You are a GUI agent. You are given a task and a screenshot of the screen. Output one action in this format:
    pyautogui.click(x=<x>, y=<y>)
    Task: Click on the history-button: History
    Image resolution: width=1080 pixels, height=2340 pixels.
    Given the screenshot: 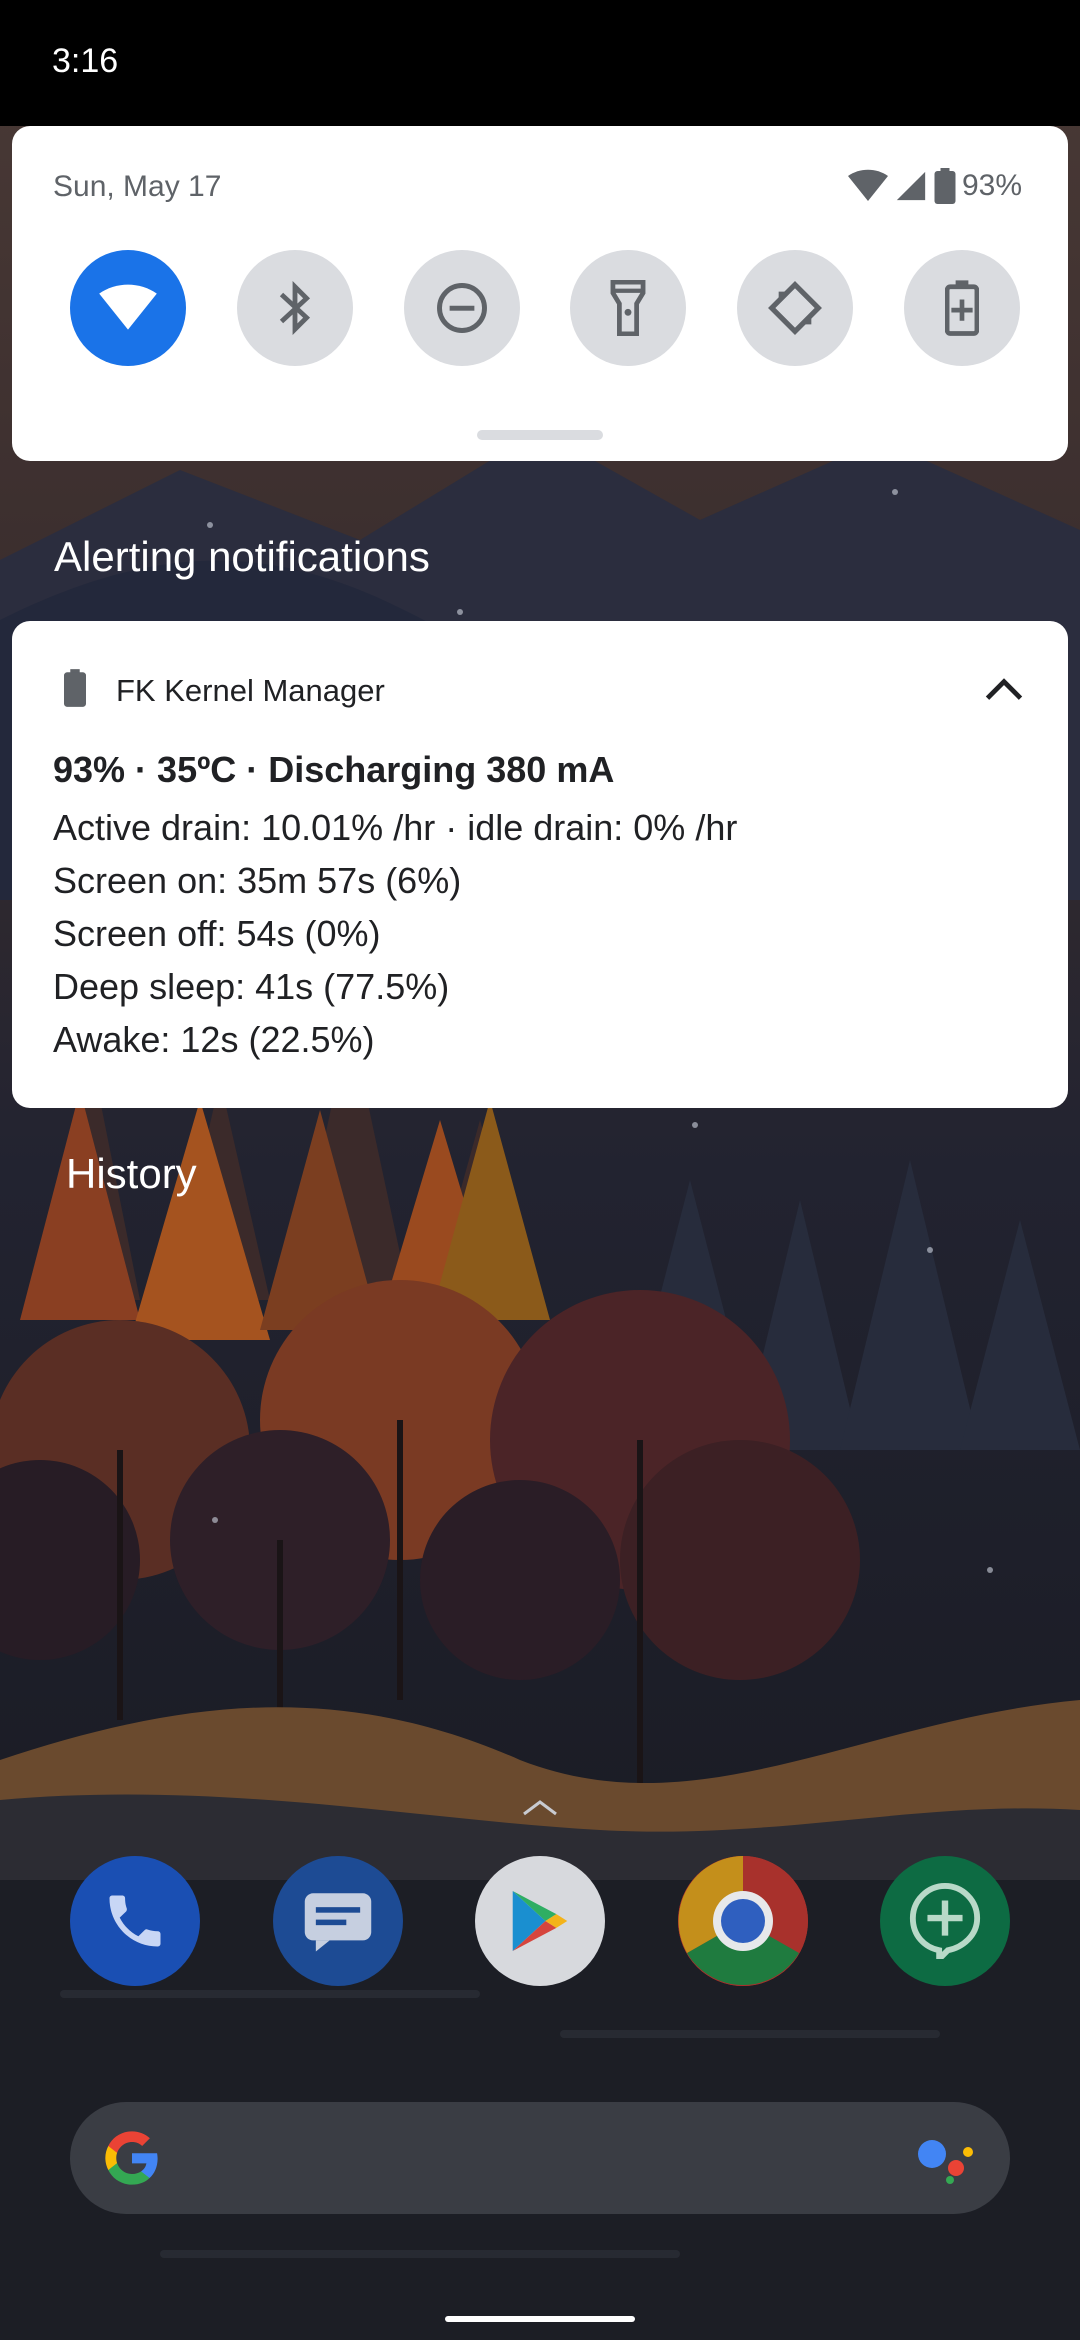 What is the action you would take?
    pyautogui.click(x=131, y=1174)
    